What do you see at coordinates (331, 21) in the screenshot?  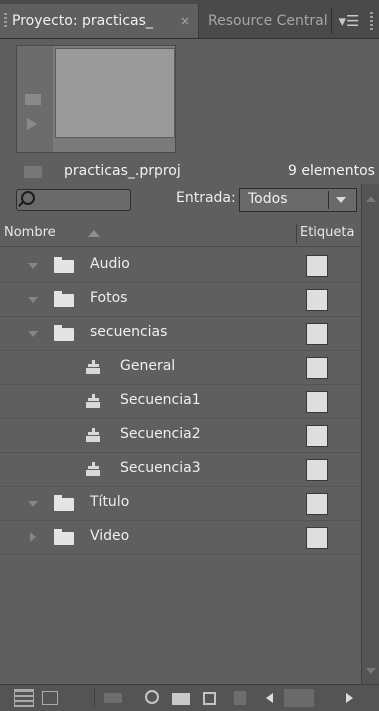 I see `tab-divider` at bounding box center [331, 21].